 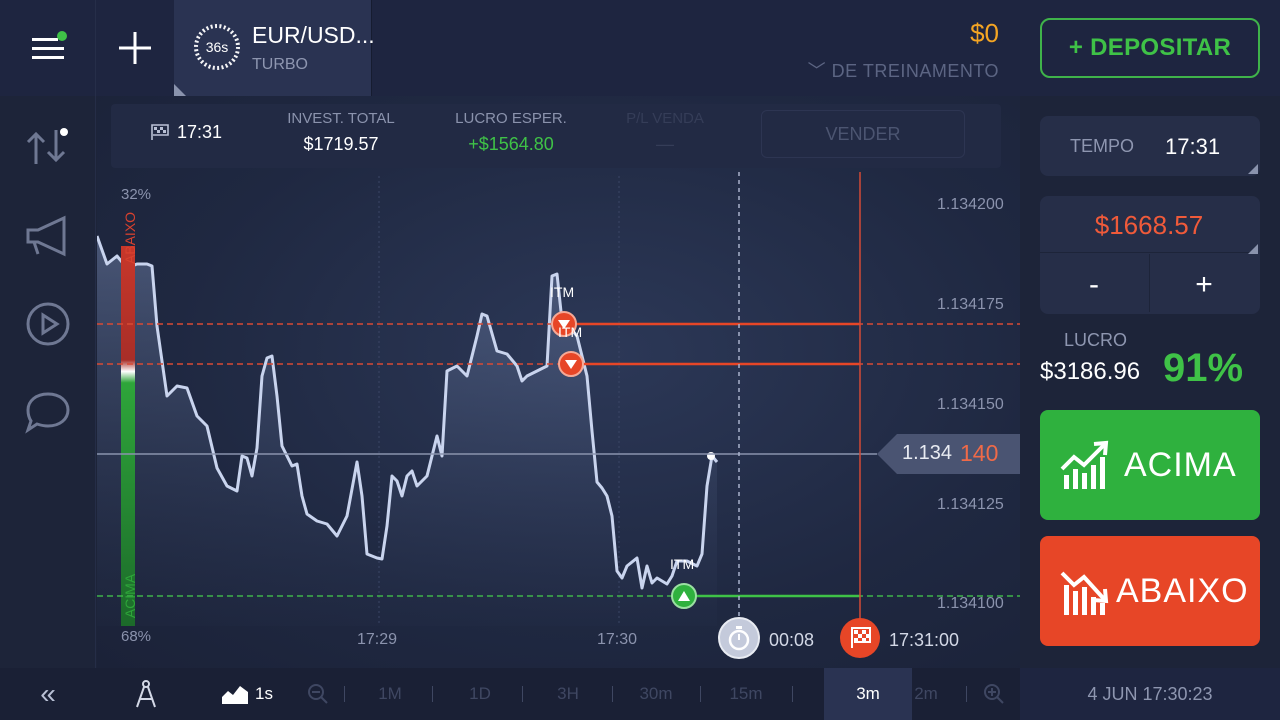 What do you see at coordinates (48, 146) in the screenshot?
I see `trades-icon` at bounding box center [48, 146].